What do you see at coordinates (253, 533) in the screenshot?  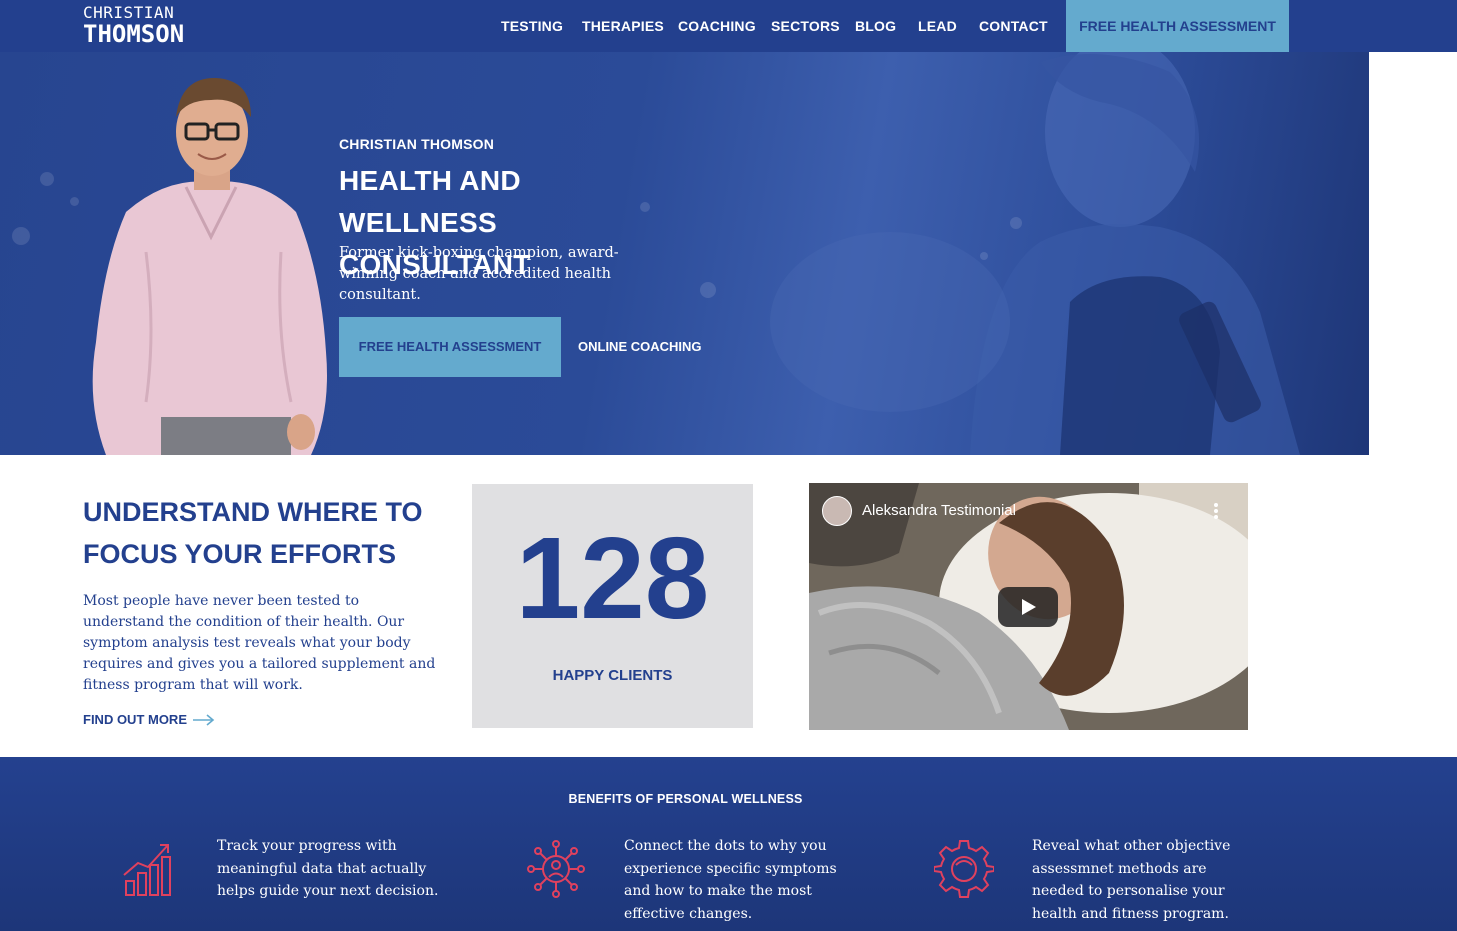 I see `focus-title: UNDERSTAND WHERE TO FOCUS YOUR EFFORTS` at bounding box center [253, 533].